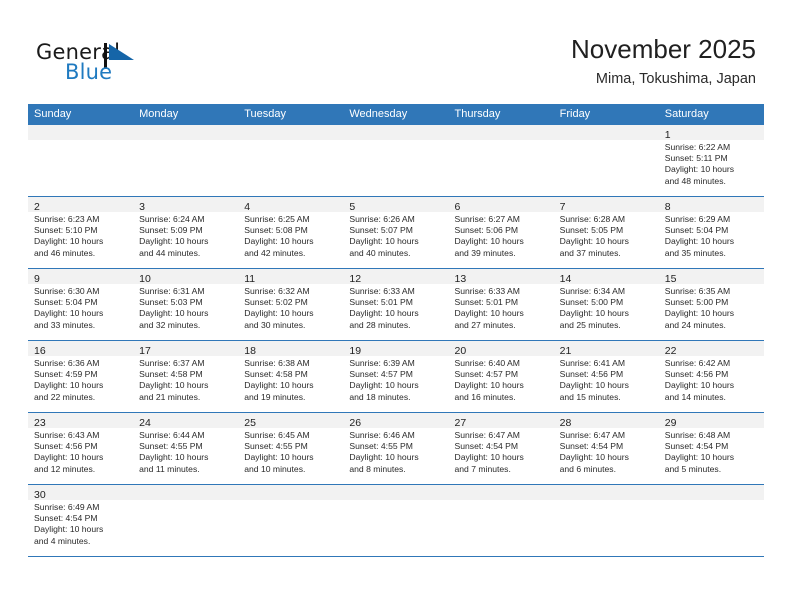 Image resolution: width=792 pixels, height=612 pixels. What do you see at coordinates (53, 114) in the screenshot?
I see `weekday-header-sunday: Sunday` at bounding box center [53, 114].